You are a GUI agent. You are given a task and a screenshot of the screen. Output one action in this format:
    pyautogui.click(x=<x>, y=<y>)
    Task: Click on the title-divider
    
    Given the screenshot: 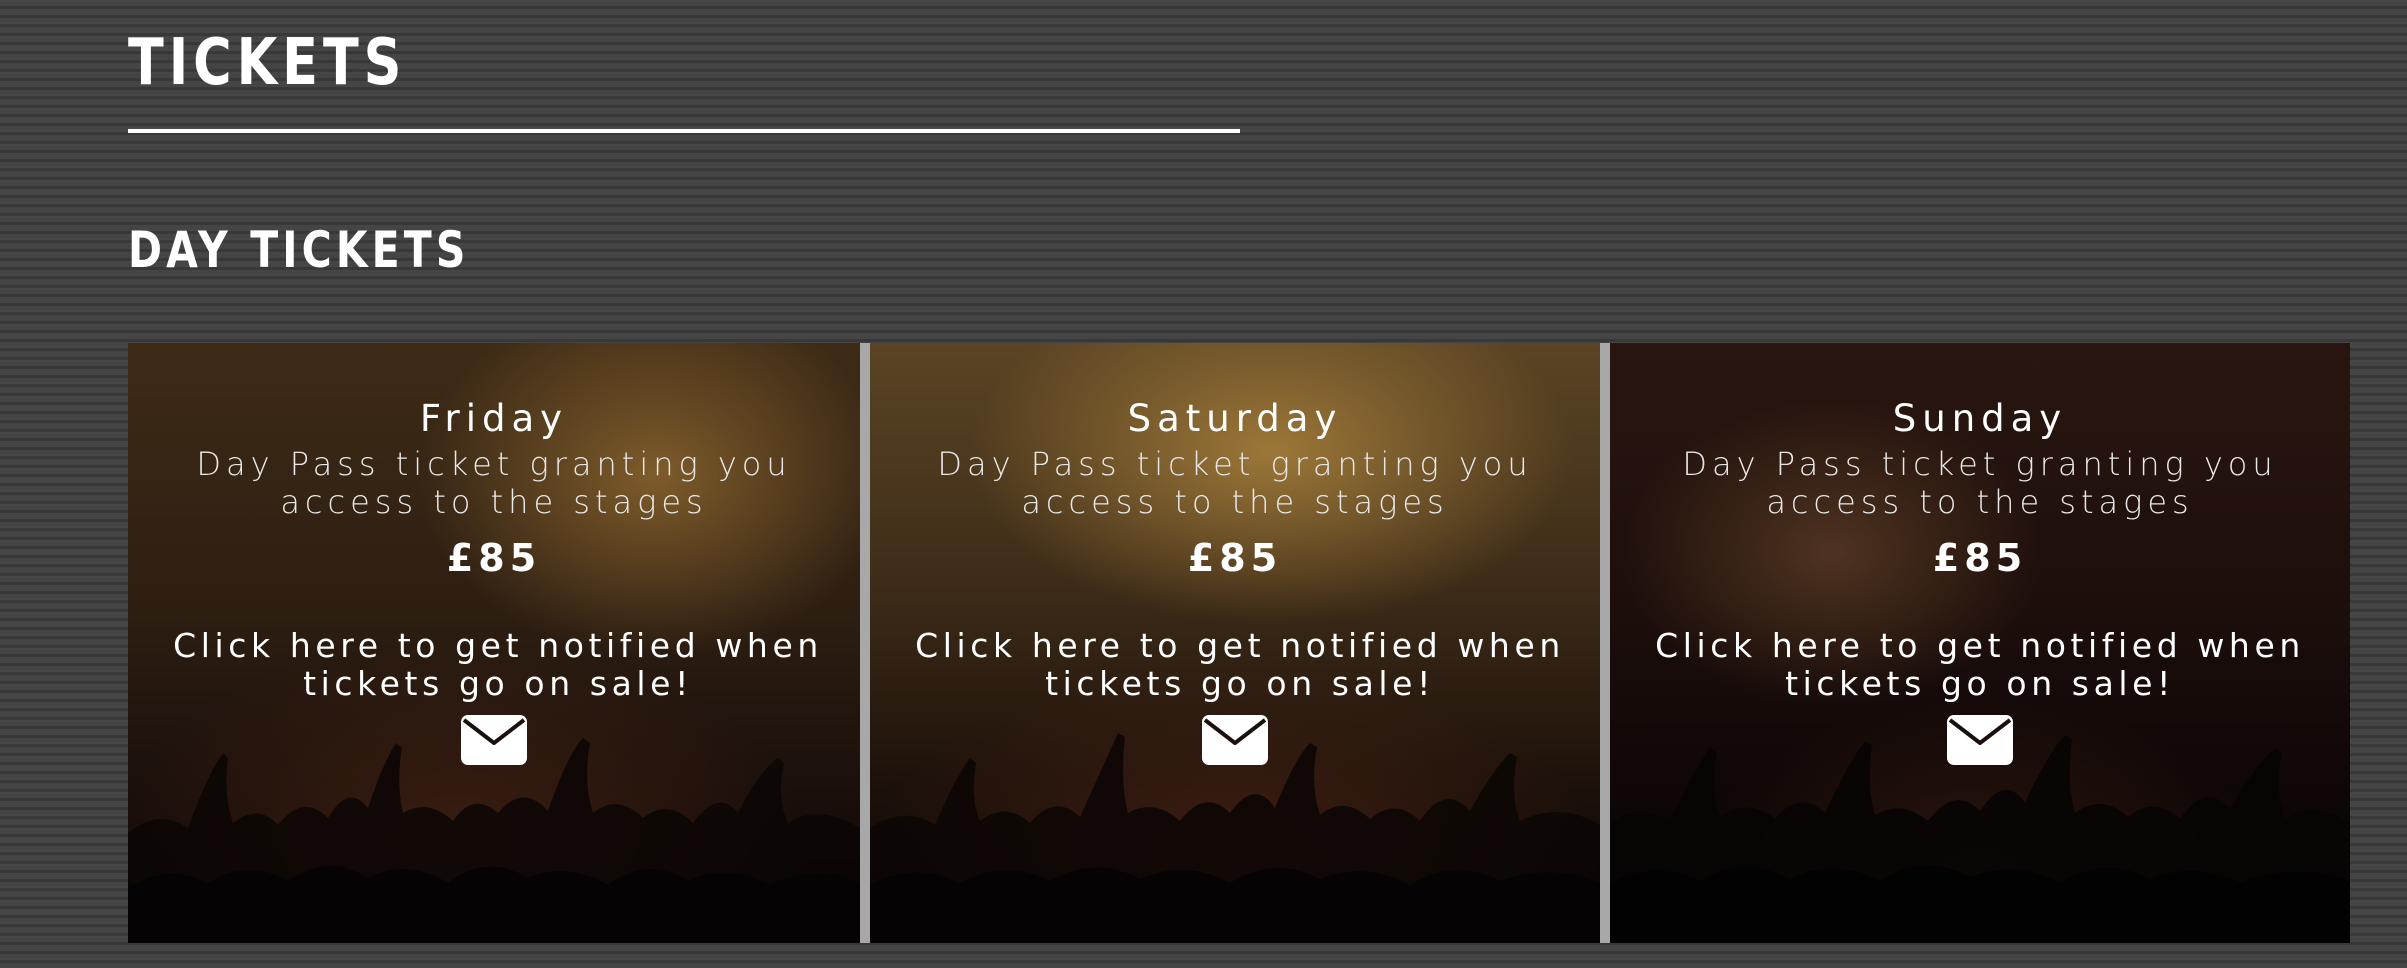 What is the action you would take?
    pyautogui.click(x=684, y=131)
    